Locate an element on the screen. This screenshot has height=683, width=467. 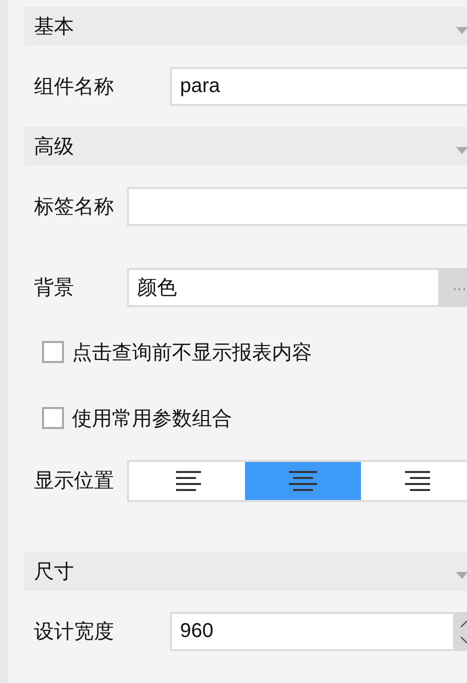
field-label: 标签名称 is located at coordinates (74, 206).